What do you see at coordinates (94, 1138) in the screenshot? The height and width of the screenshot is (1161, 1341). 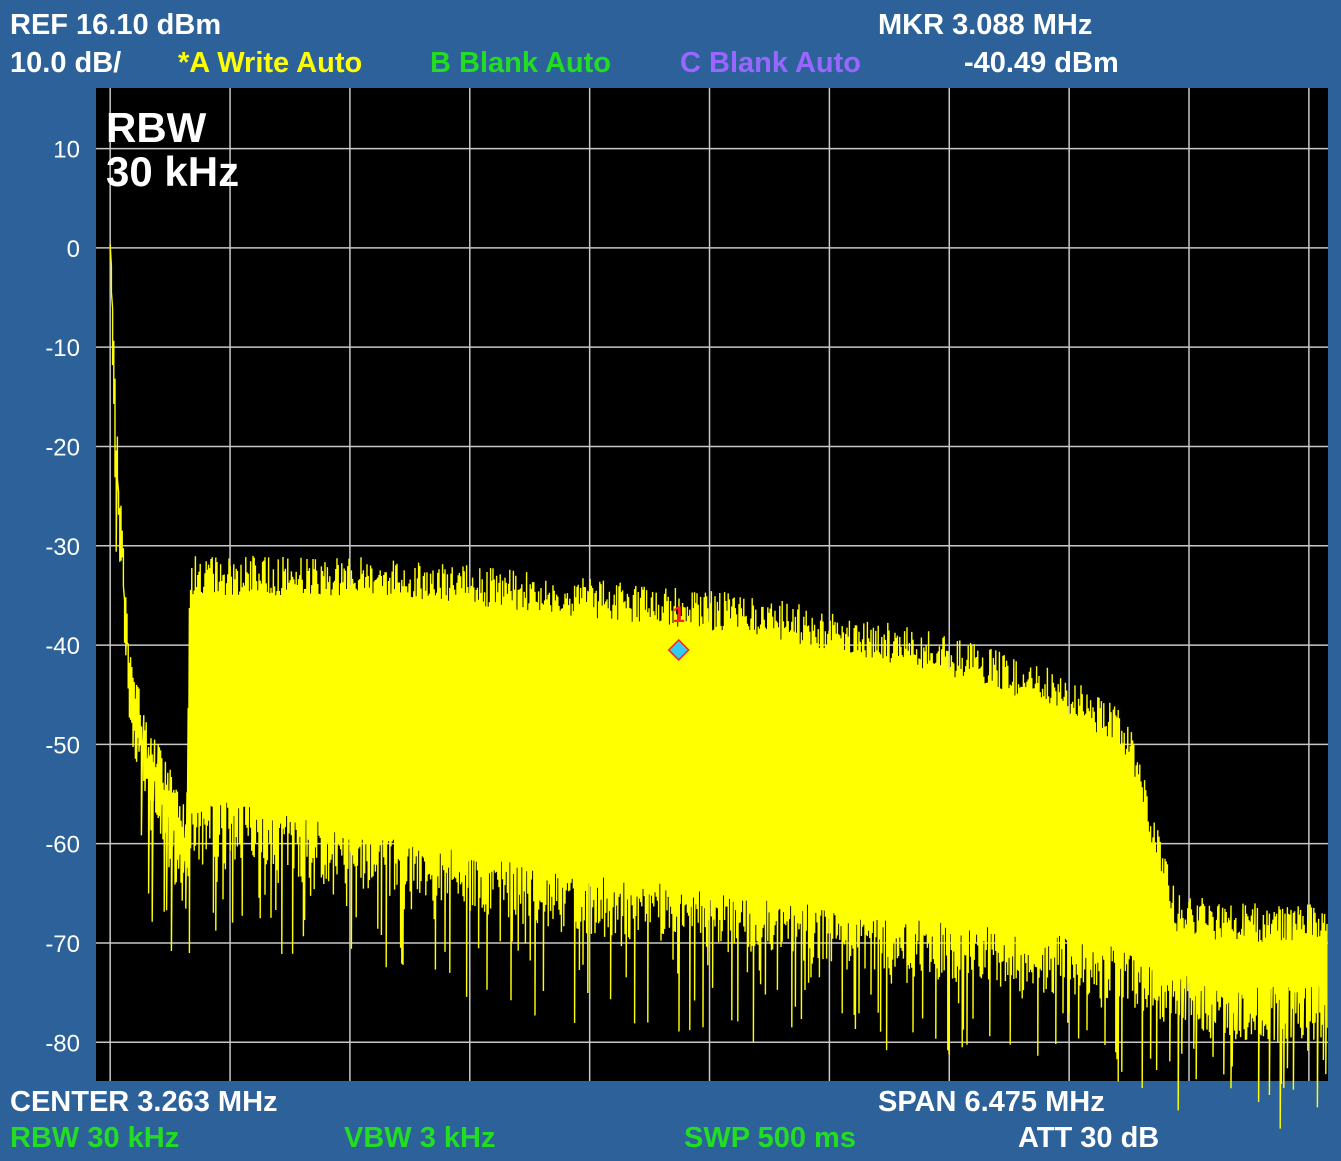 I see `rbw-setting: RBW 30 kHz` at bounding box center [94, 1138].